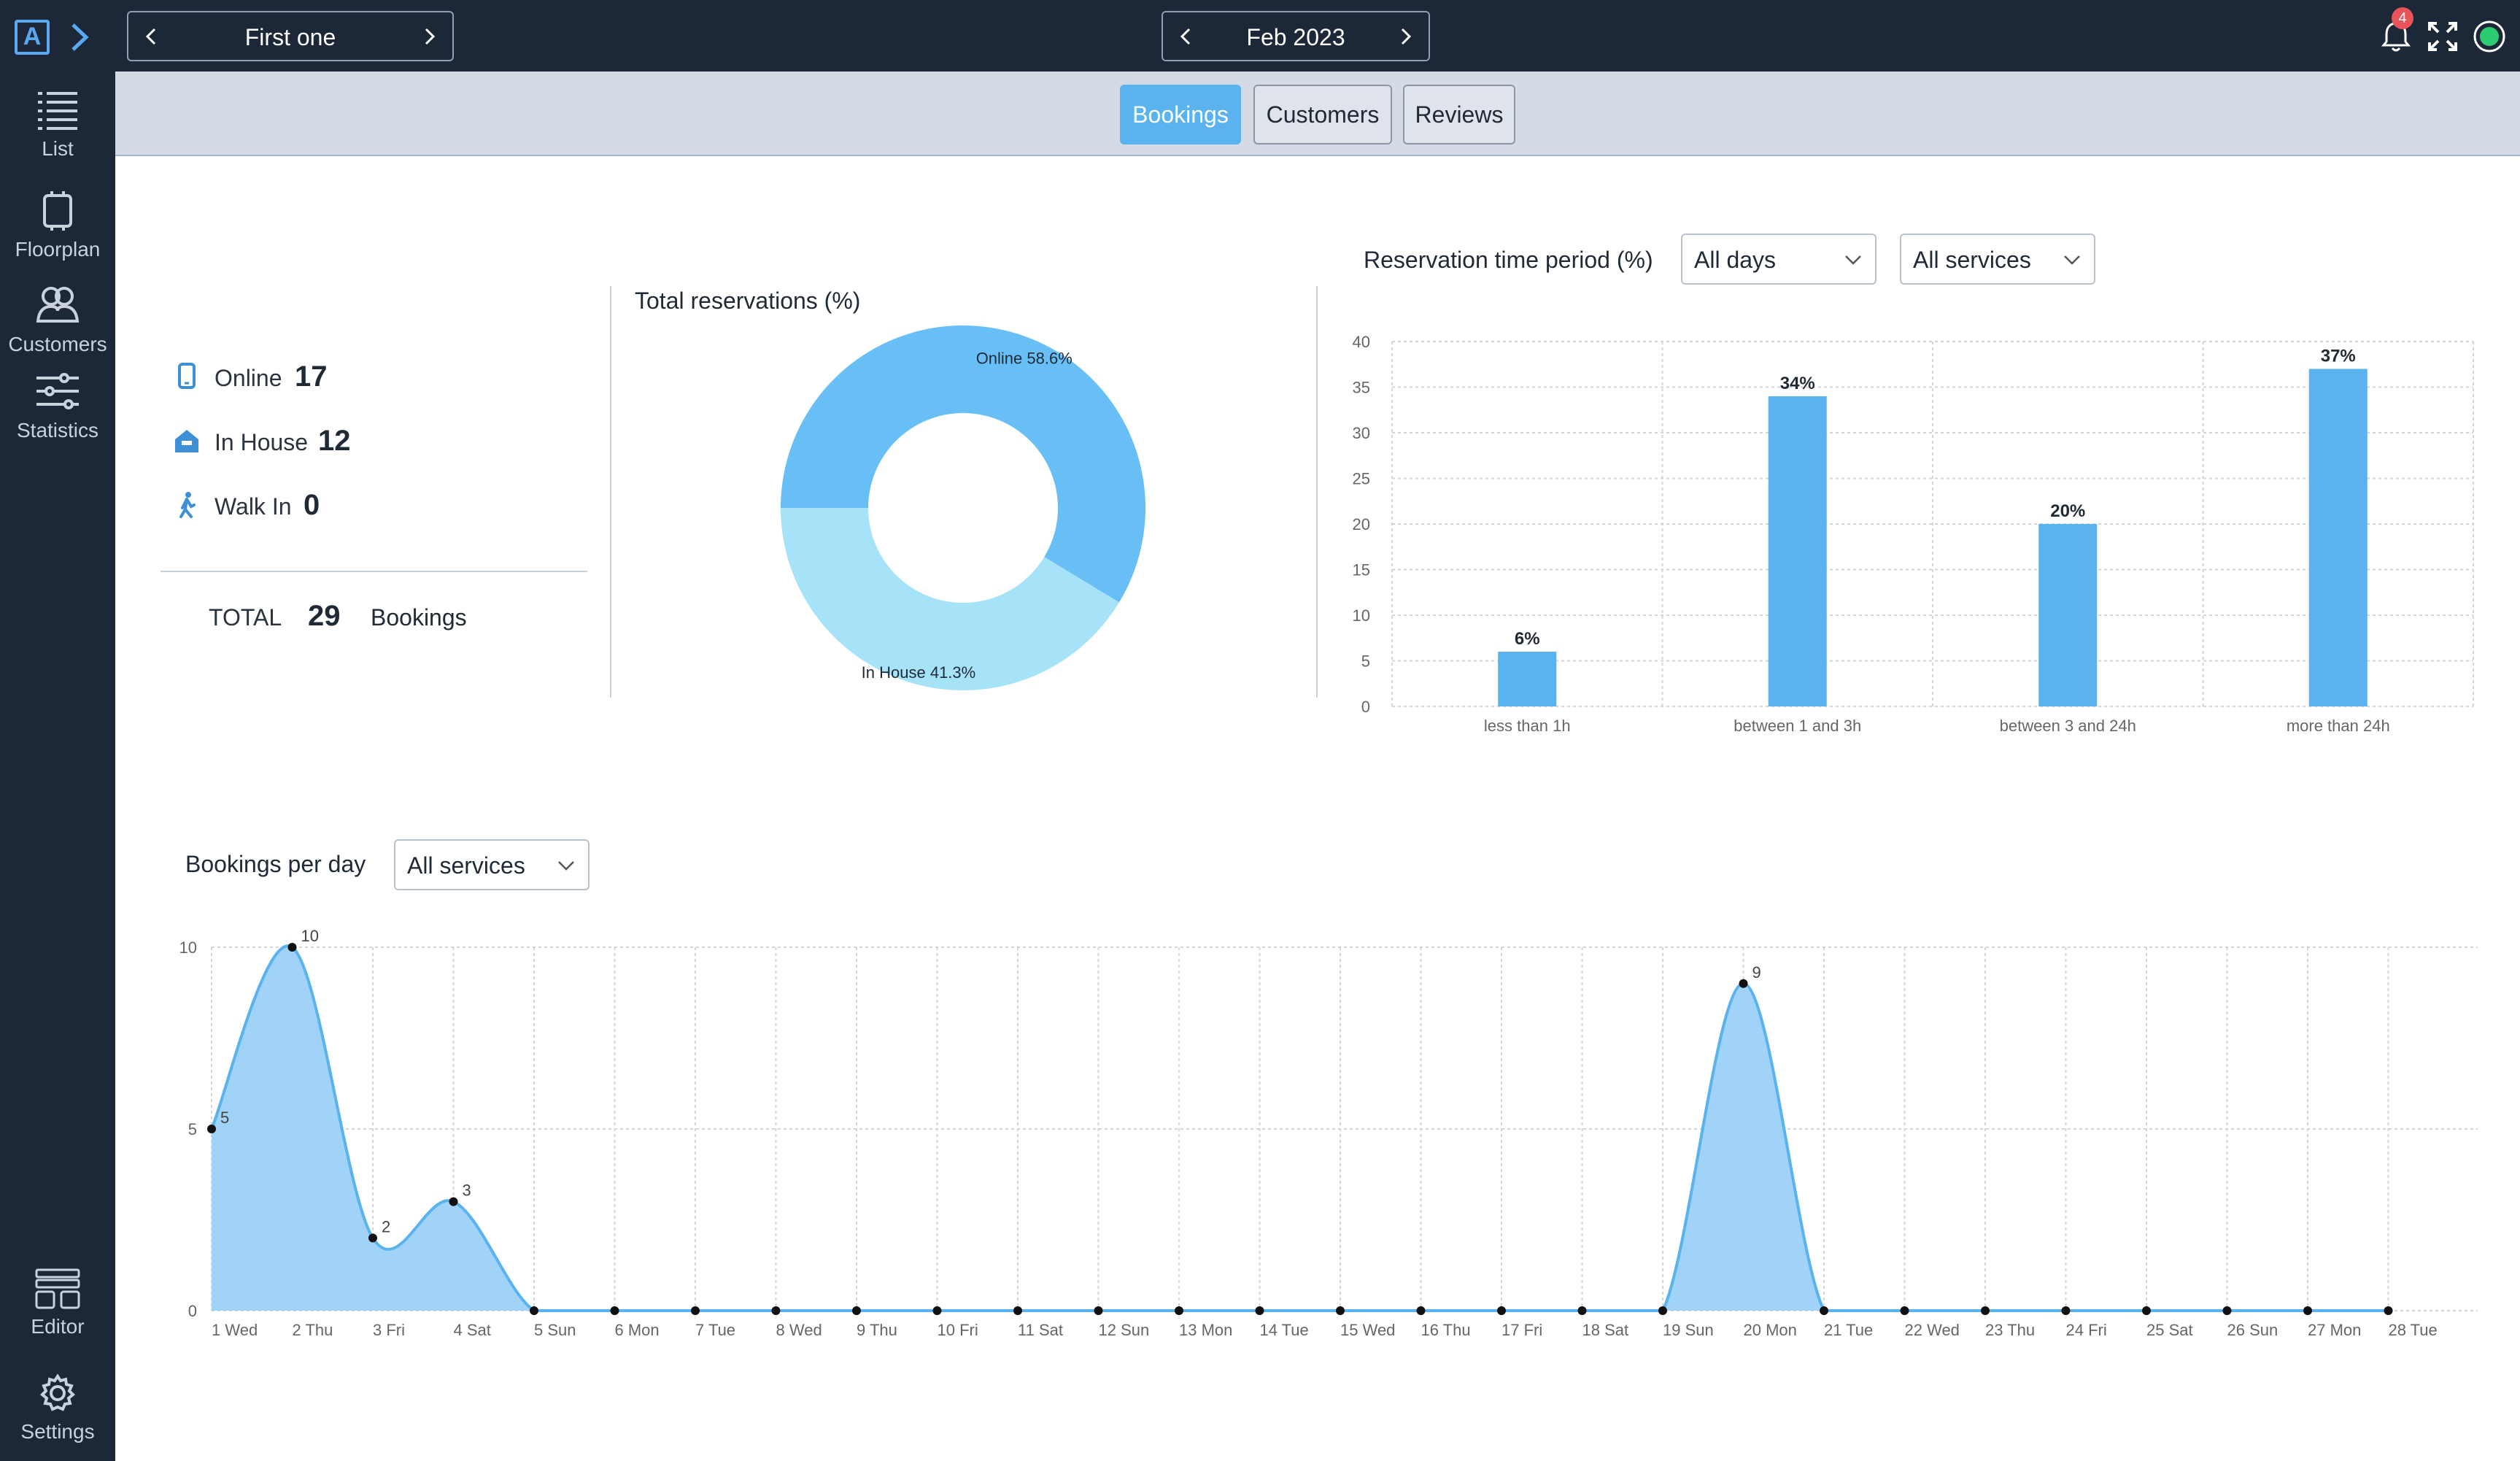  Describe the element at coordinates (1367, 1330) in the screenshot. I see `x-tick-label: 15 Wed` at that location.